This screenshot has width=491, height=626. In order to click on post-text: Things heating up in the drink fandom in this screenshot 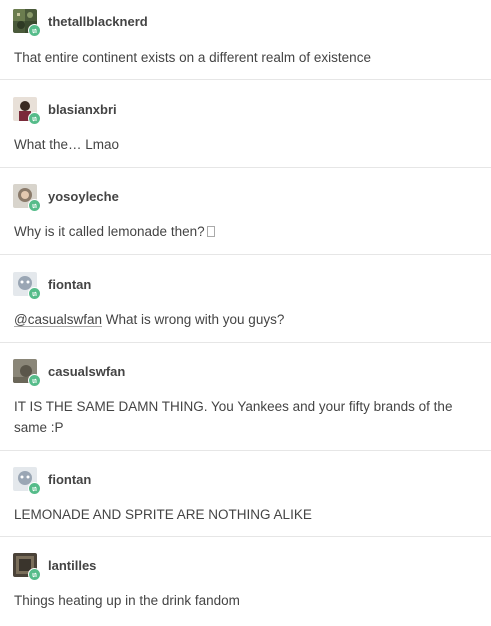, I will do `click(127, 600)`.